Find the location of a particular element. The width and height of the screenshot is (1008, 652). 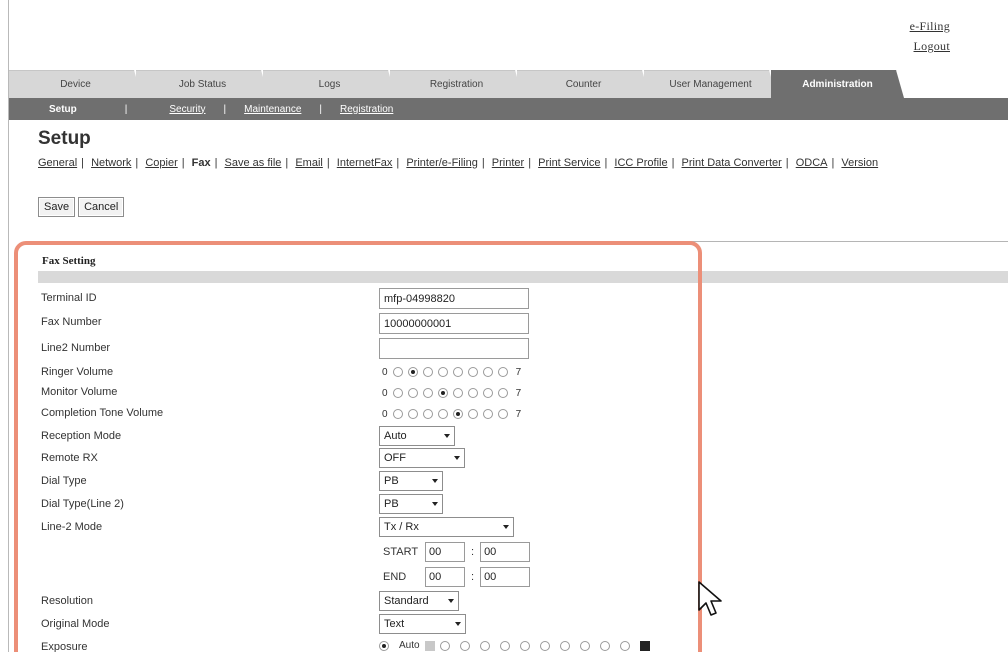

mouse-cursor-icon is located at coordinates (710, 598).